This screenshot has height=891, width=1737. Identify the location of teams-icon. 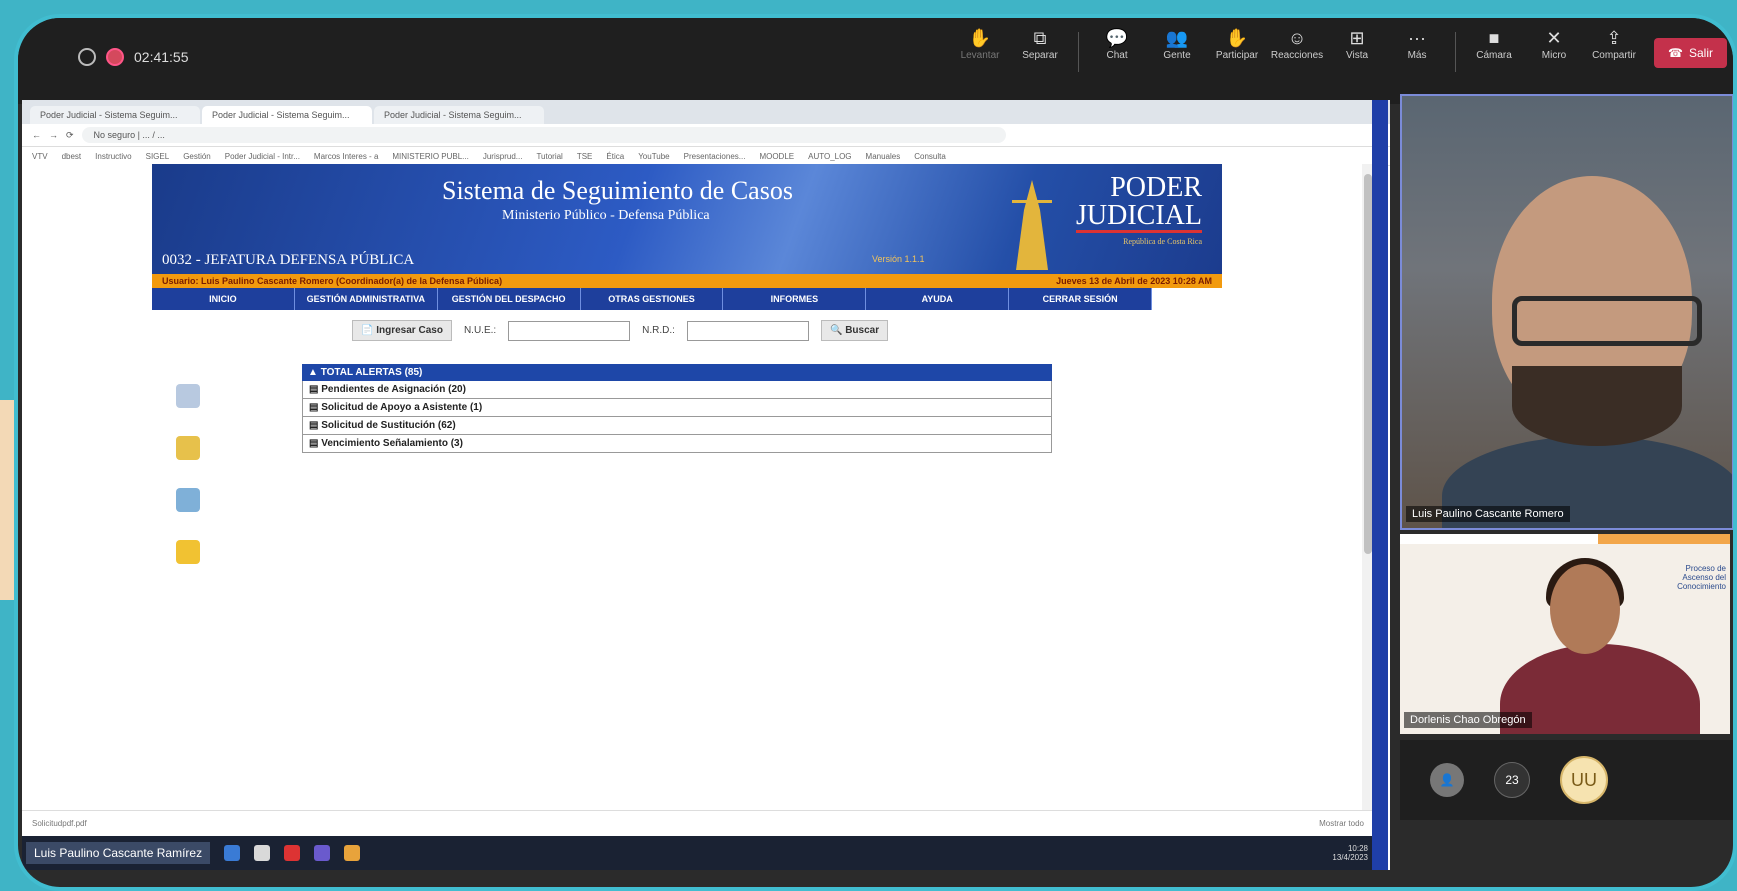
(322, 853).